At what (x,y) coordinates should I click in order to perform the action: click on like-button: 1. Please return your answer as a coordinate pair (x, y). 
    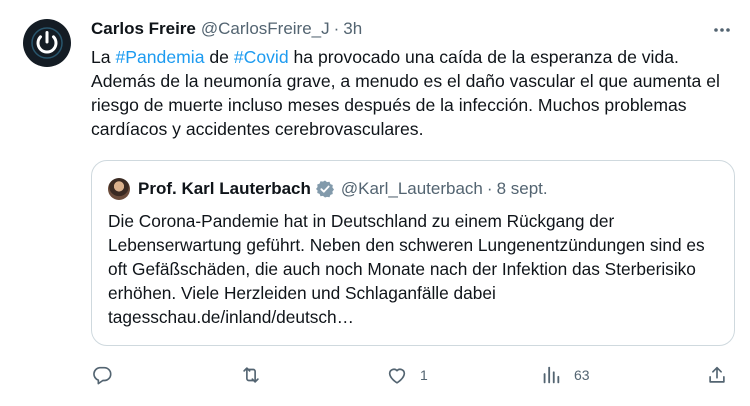
    Looking at the image, I should click on (407, 375).